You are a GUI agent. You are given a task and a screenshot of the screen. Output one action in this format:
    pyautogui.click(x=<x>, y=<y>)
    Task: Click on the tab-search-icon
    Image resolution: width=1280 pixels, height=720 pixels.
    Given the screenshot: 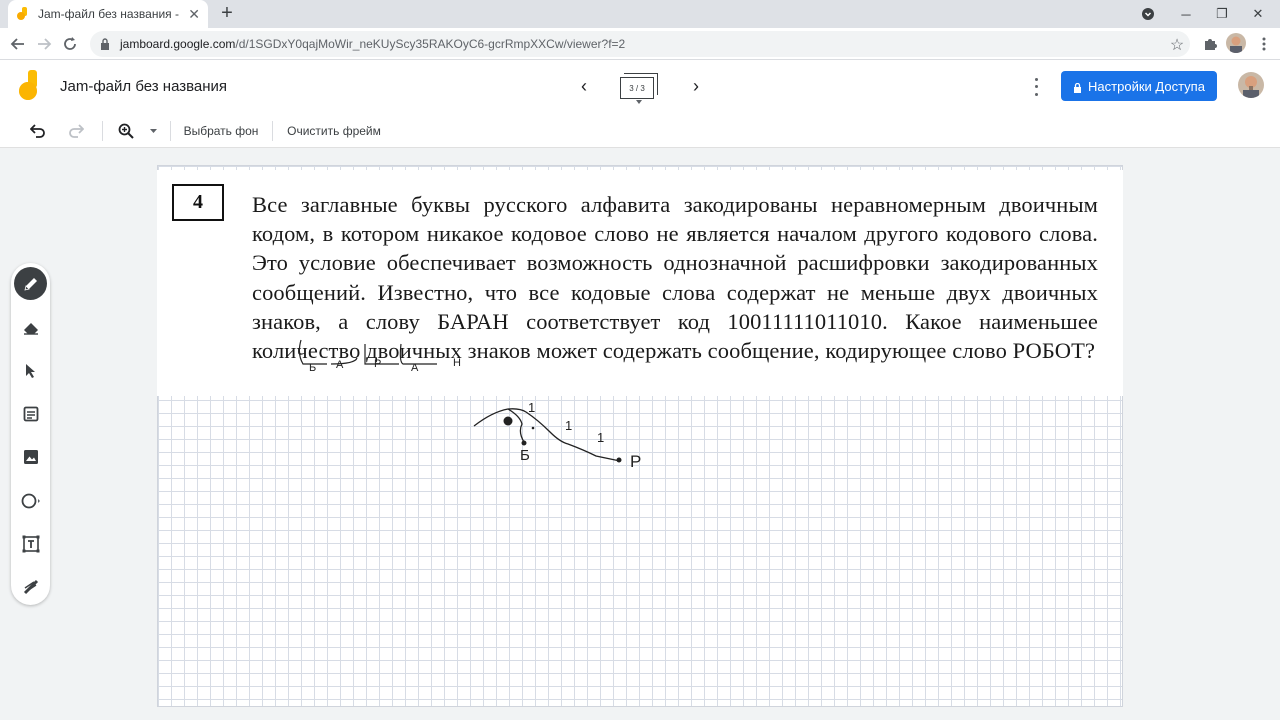 What is the action you would take?
    pyautogui.click(x=1148, y=14)
    